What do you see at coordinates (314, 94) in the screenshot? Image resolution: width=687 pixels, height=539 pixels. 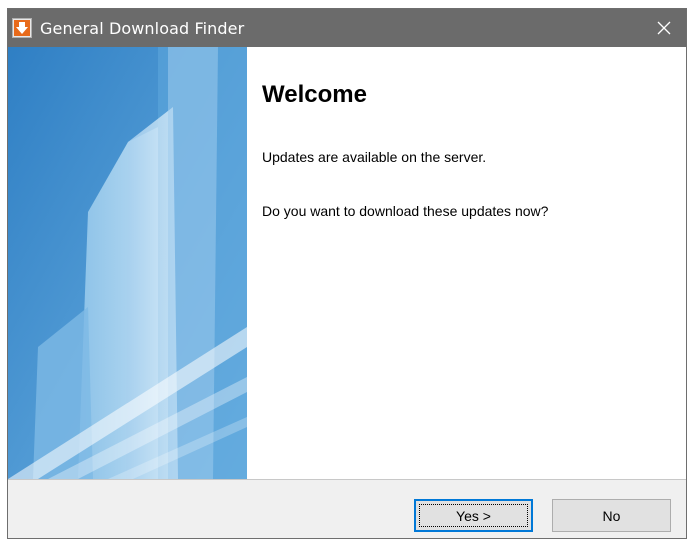 I see `page-title: Welcome` at bounding box center [314, 94].